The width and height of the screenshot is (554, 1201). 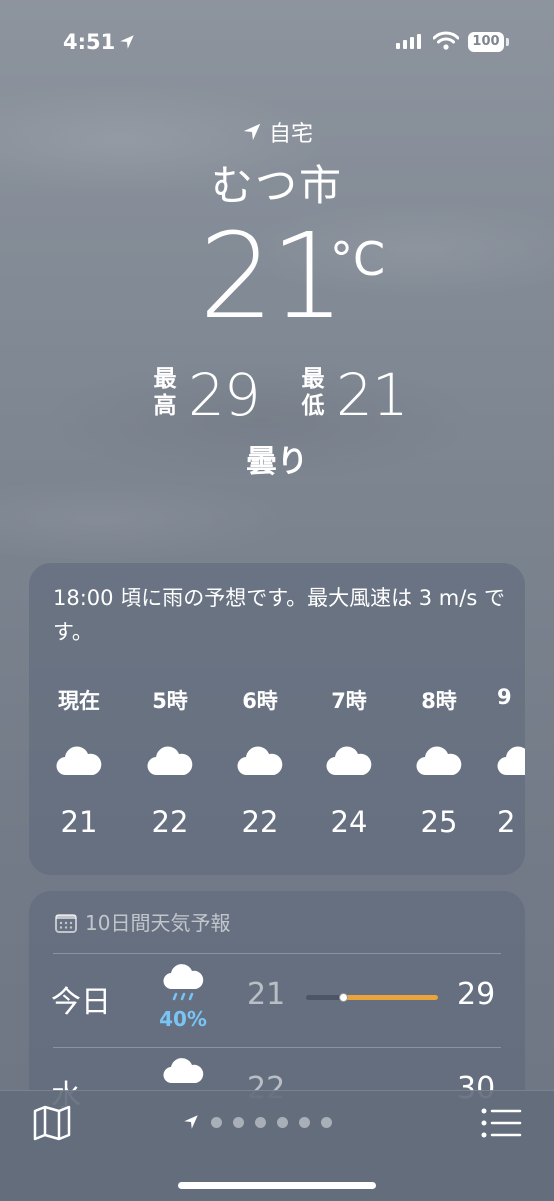 I want to click on hour-item: 現在 21, so click(x=79, y=762).